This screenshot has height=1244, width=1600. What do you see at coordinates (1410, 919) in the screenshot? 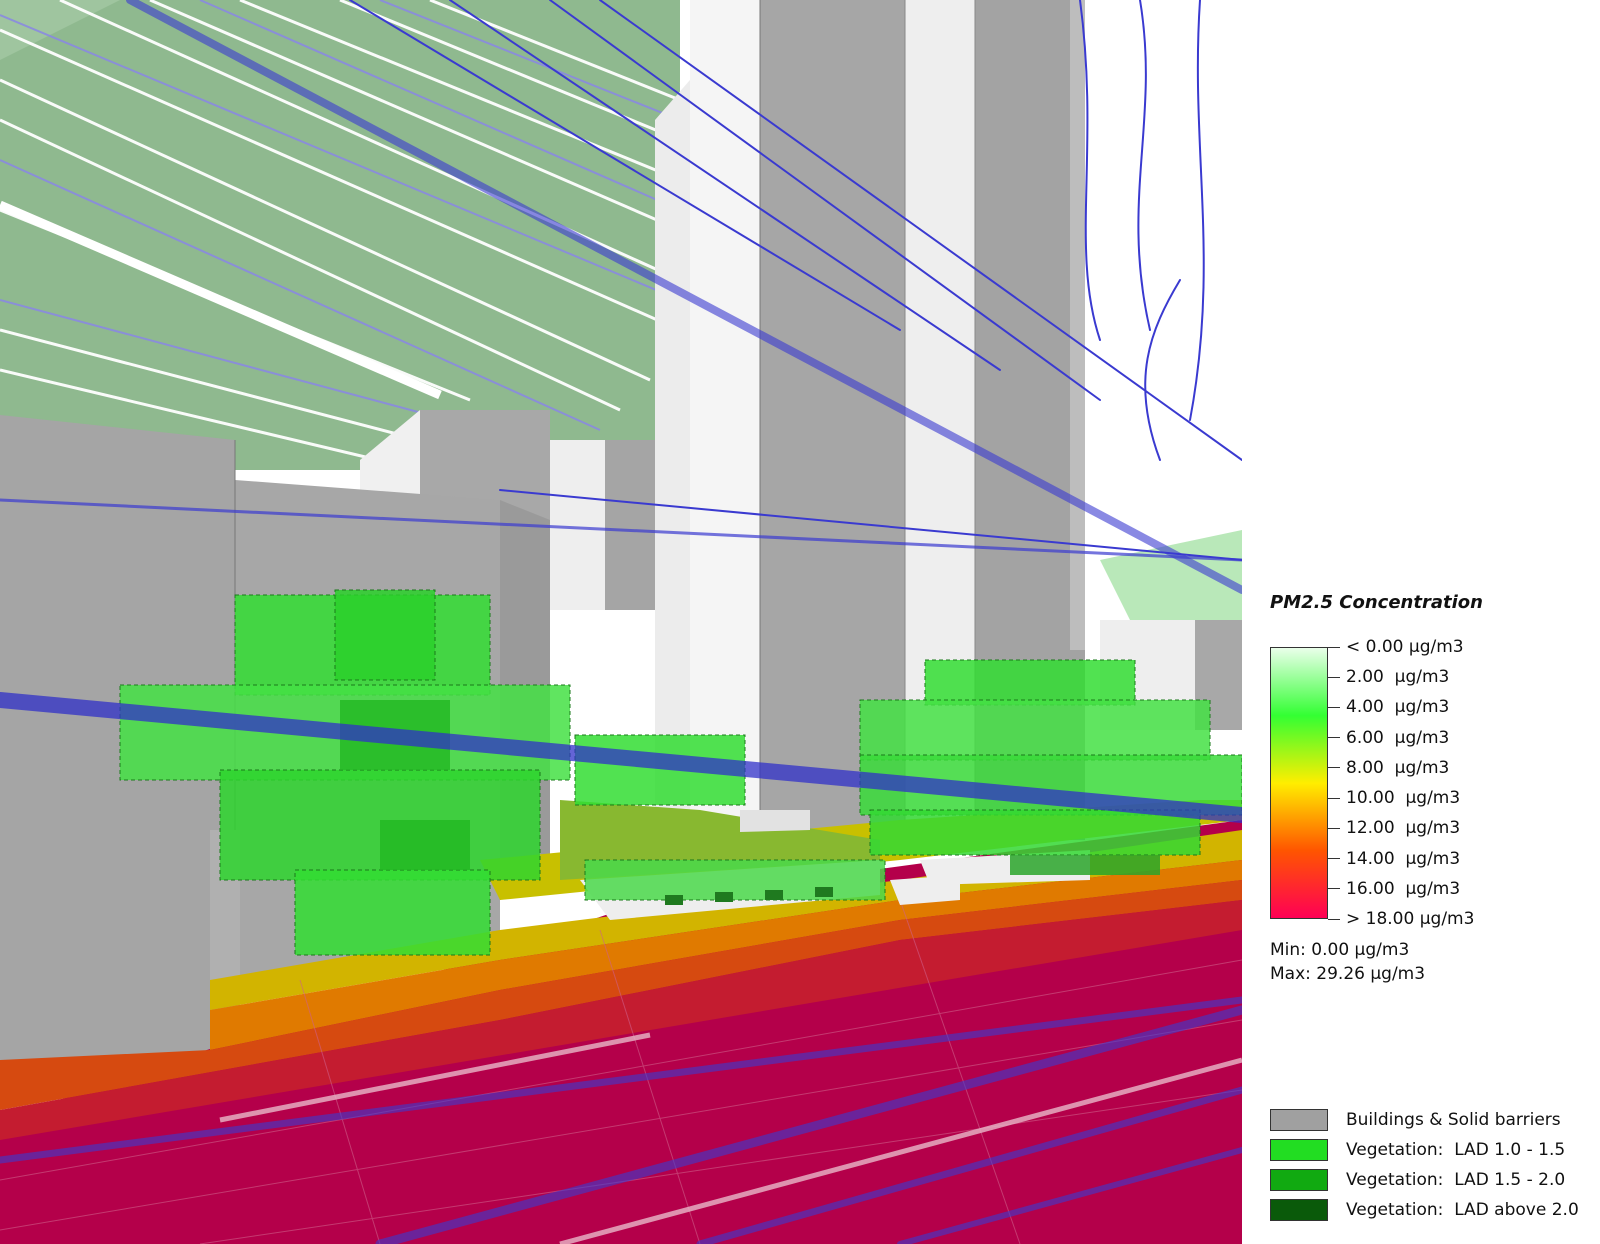
I see `tick-label: > 18.00 μg/m3` at bounding box center [1410, 919].